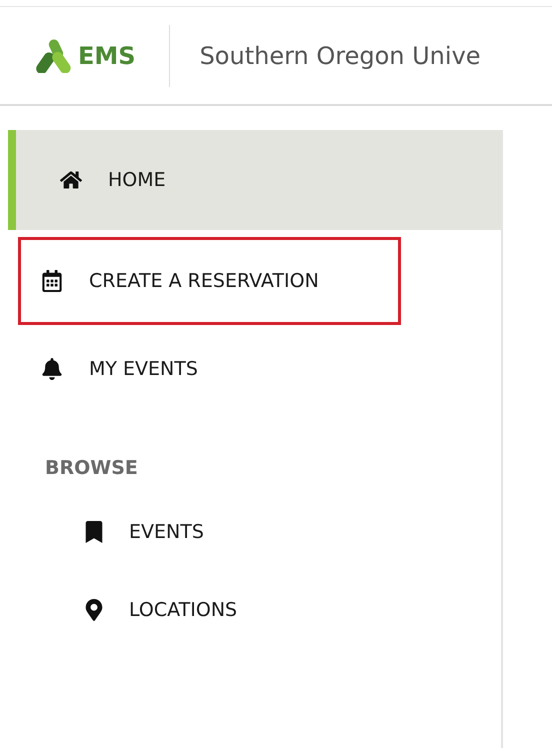  Describe the element at coordinates (52, 281) in the screenshot. I see `calendar-icon` at that location.